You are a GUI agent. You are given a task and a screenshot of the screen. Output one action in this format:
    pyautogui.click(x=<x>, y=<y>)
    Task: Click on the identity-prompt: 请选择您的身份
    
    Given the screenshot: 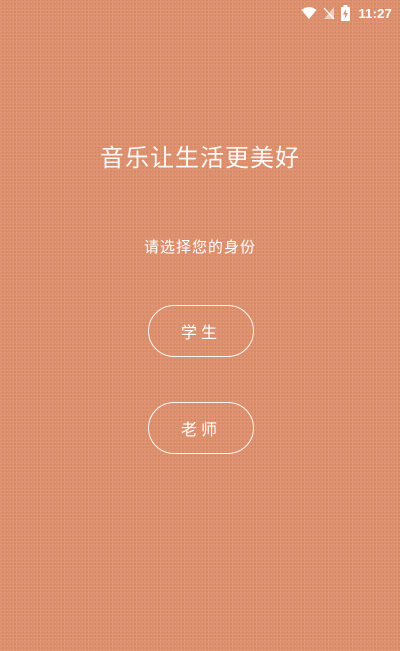 What is the action you would take?
    pyautogui.click(x=199, y=247)
    